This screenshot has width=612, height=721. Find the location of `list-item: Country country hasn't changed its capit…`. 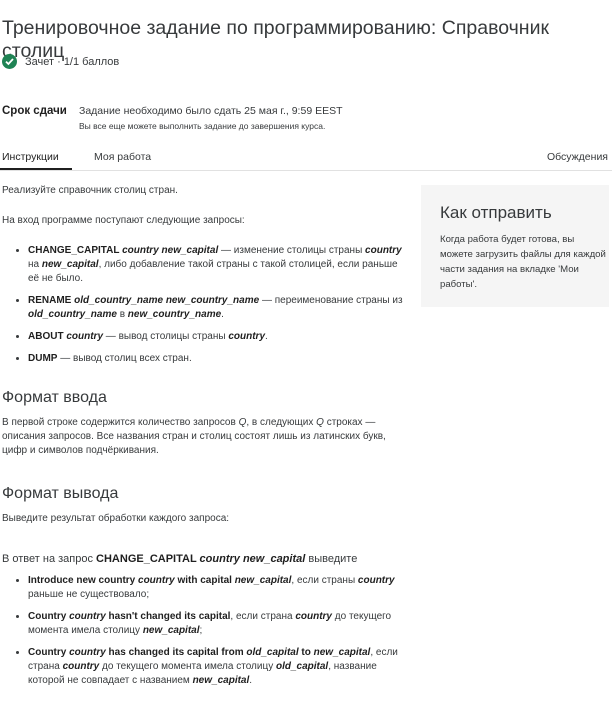

list-item: Country country hasn't changed its capit… is located at coordinates (217, 624).